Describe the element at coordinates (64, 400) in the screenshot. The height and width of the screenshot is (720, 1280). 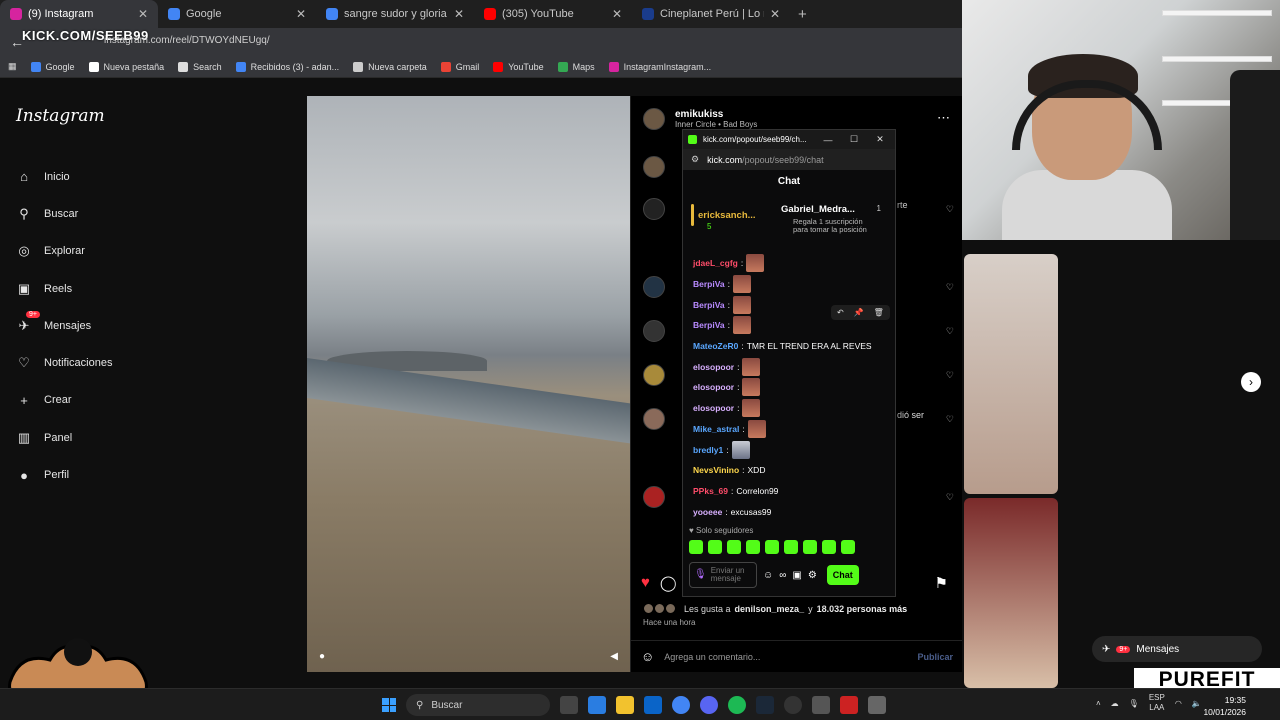
I see `nav-item-crear: + Crear` at that location.